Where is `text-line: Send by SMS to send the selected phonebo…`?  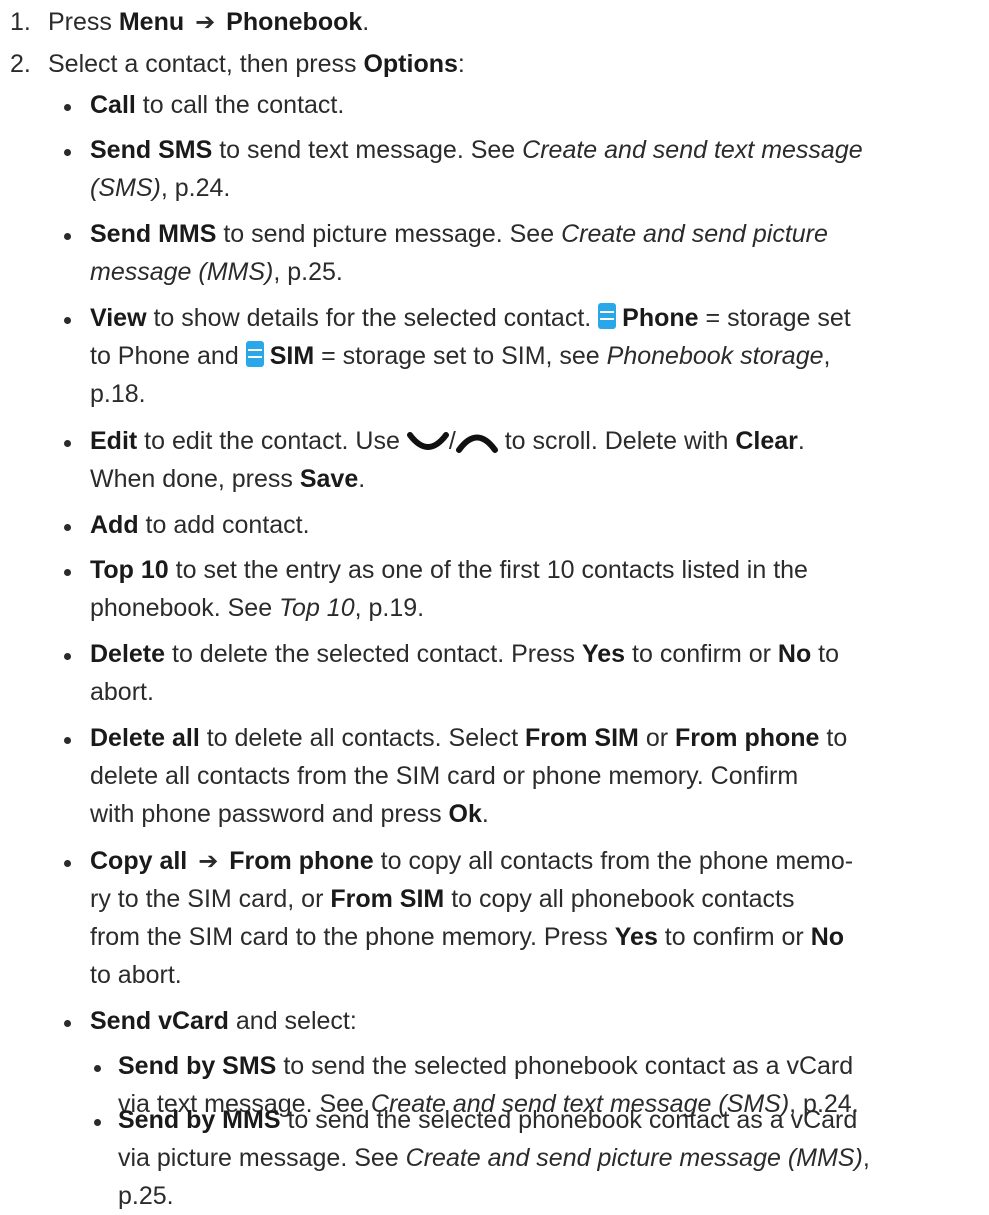 text-line: Send by SMS to send the selected phonebo… is located at coordinates (486, 1066).